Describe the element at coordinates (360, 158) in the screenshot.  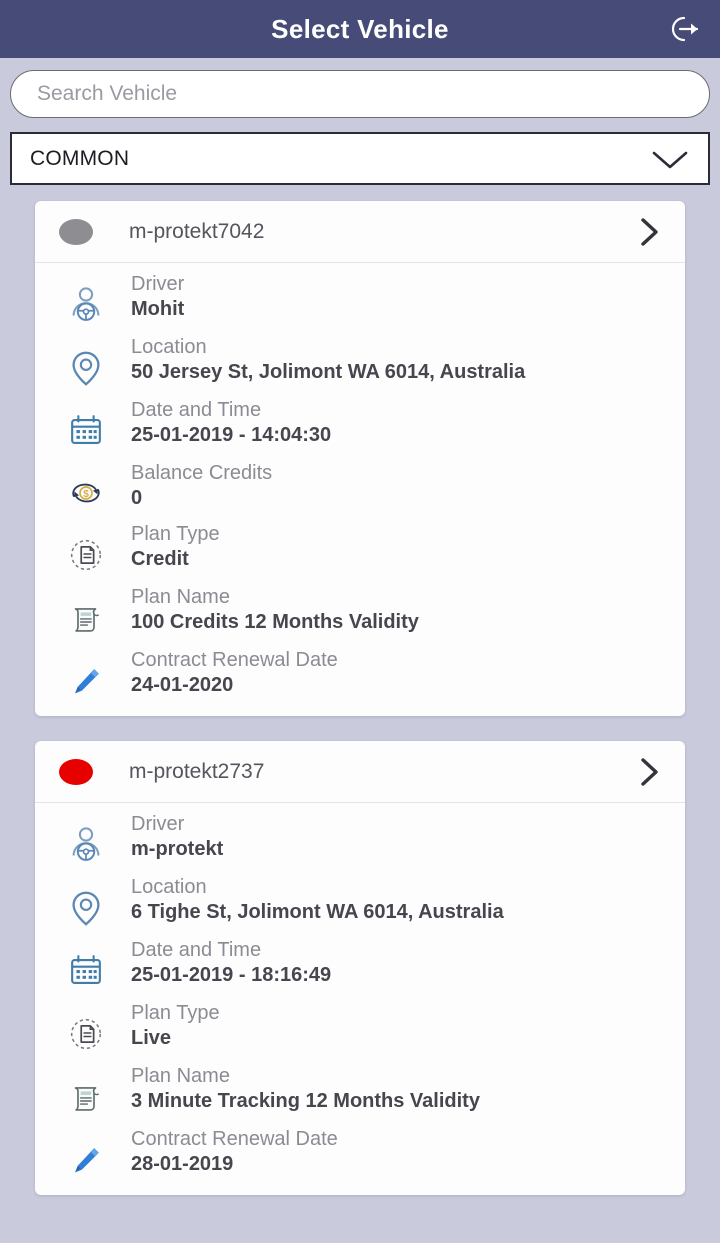
I see `group-select: COMMON` at that location.